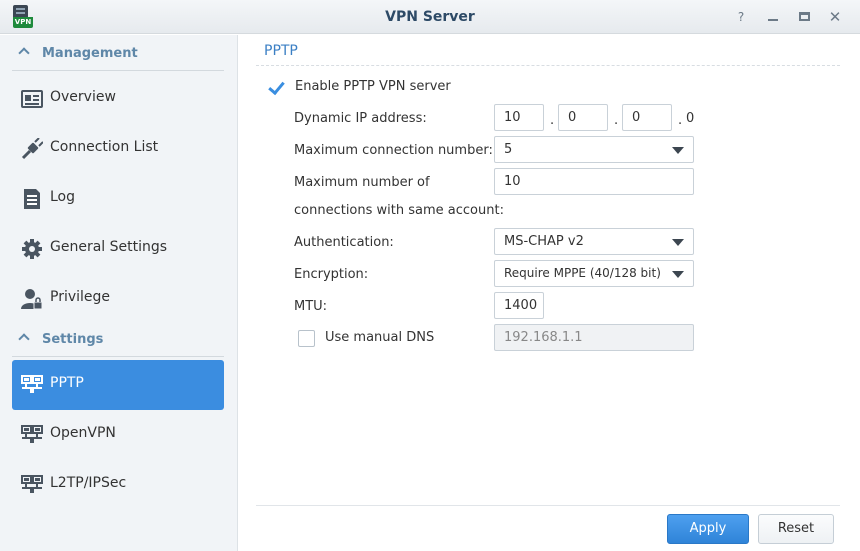 The image size is (860, 551). Describe the element at coordinates (32, 199) in the screenshot. I see `log-icon` at that location.